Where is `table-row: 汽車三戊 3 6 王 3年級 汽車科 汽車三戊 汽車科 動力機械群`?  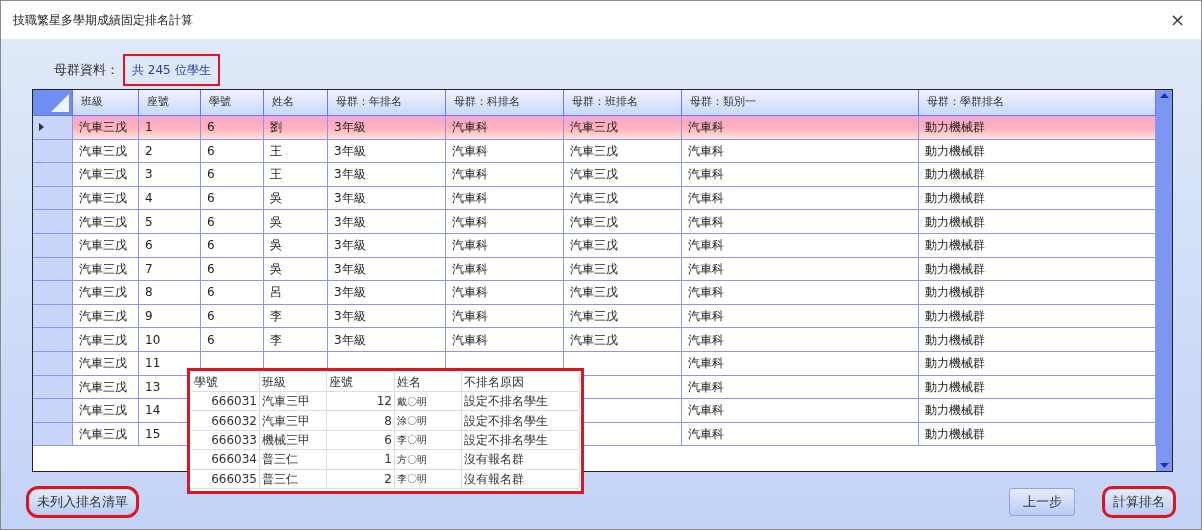
table-row: 汽車三戊 3 6 王 3年級 汽車科 汽車三戊 汽車科 動力機械群 is located at coordinates (594, 175).